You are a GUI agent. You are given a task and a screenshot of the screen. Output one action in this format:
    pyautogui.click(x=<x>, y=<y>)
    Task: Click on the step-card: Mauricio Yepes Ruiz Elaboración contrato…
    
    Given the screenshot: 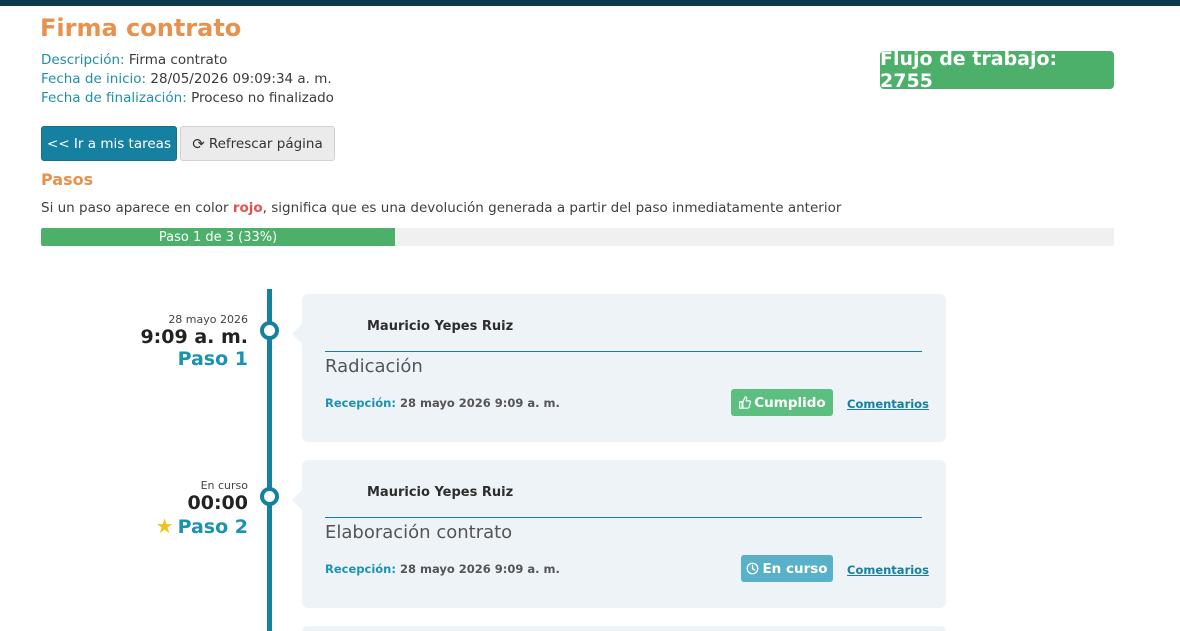 What is the action you would take?
    pyautogui.click(x=619, y=534)
    